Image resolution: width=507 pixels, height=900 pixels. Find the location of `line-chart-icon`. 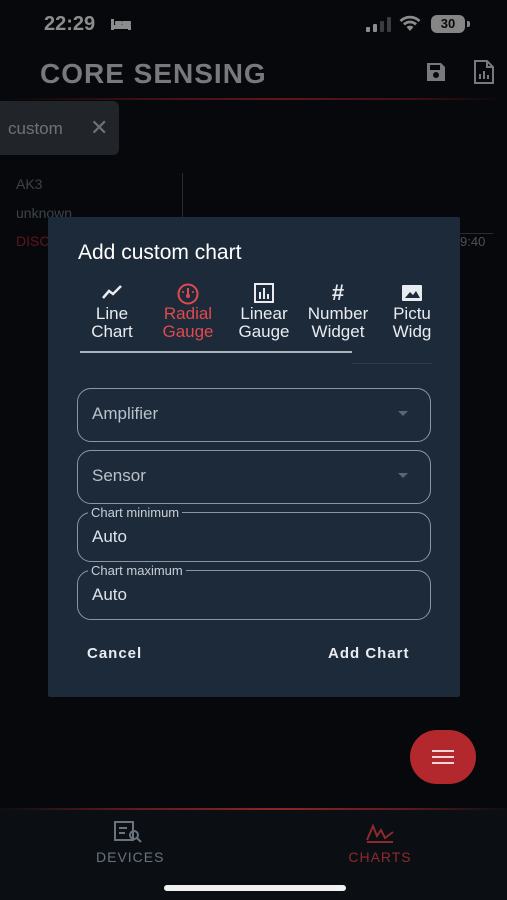

line-chart-icon is located at coordinates (112, 292).